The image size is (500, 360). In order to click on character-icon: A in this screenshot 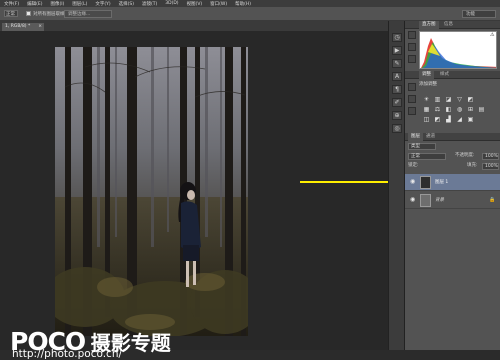, I will do `click(397, 76)`.